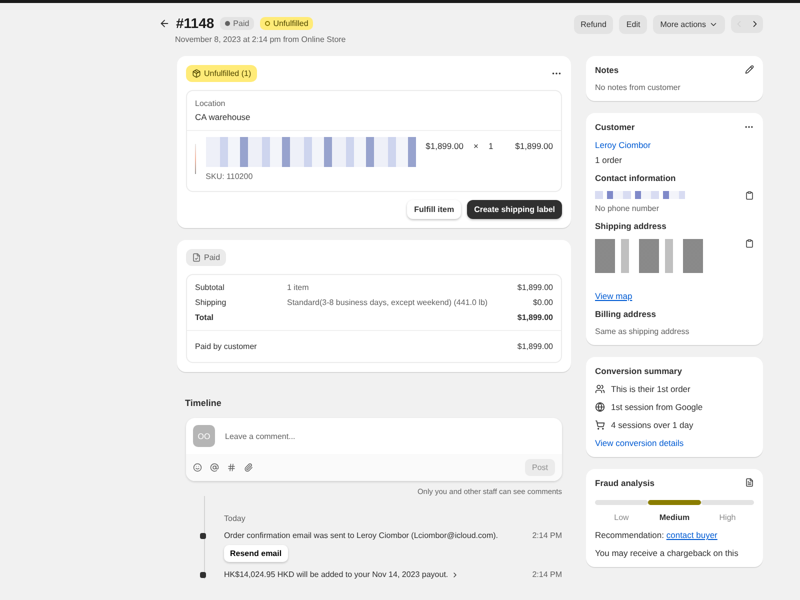  I want to click on attach-icon, so click(248, 467).